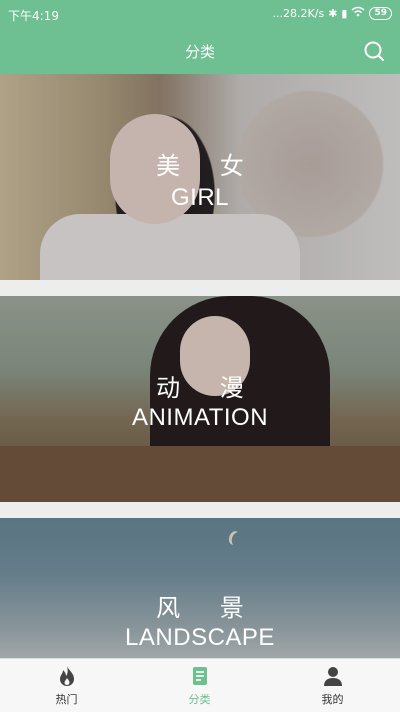 Image resolution: width=400 pixels, height=712 pixels. I want to click on tab-category: 分类, so click(199, 685).